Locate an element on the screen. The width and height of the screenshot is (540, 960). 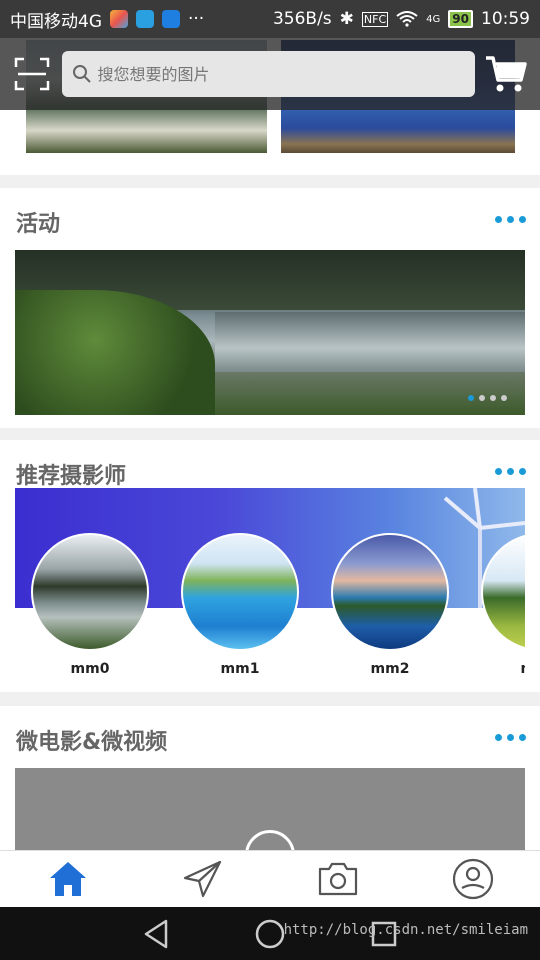
bottom-tab-bar is located at coordinates (270, 878).